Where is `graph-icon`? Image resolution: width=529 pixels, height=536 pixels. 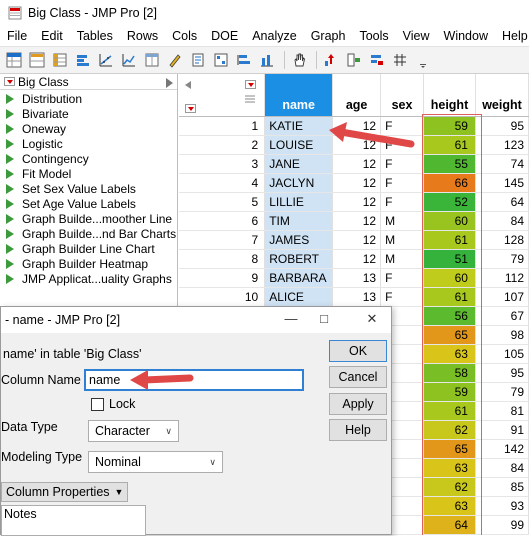 graph-icon is located at coordinates (129, 60).